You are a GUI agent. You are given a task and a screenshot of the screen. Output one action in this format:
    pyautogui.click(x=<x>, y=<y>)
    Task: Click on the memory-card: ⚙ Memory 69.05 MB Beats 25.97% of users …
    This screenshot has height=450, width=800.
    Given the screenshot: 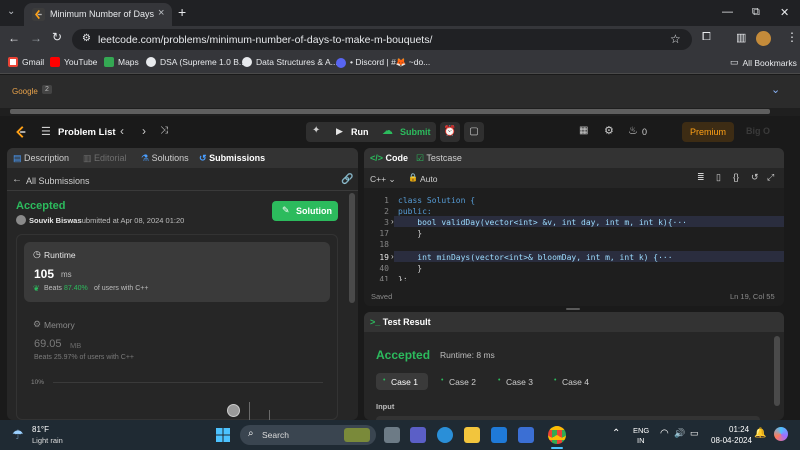 What is the action you would take?
    pyautogui.click(x=177, y=342)
    